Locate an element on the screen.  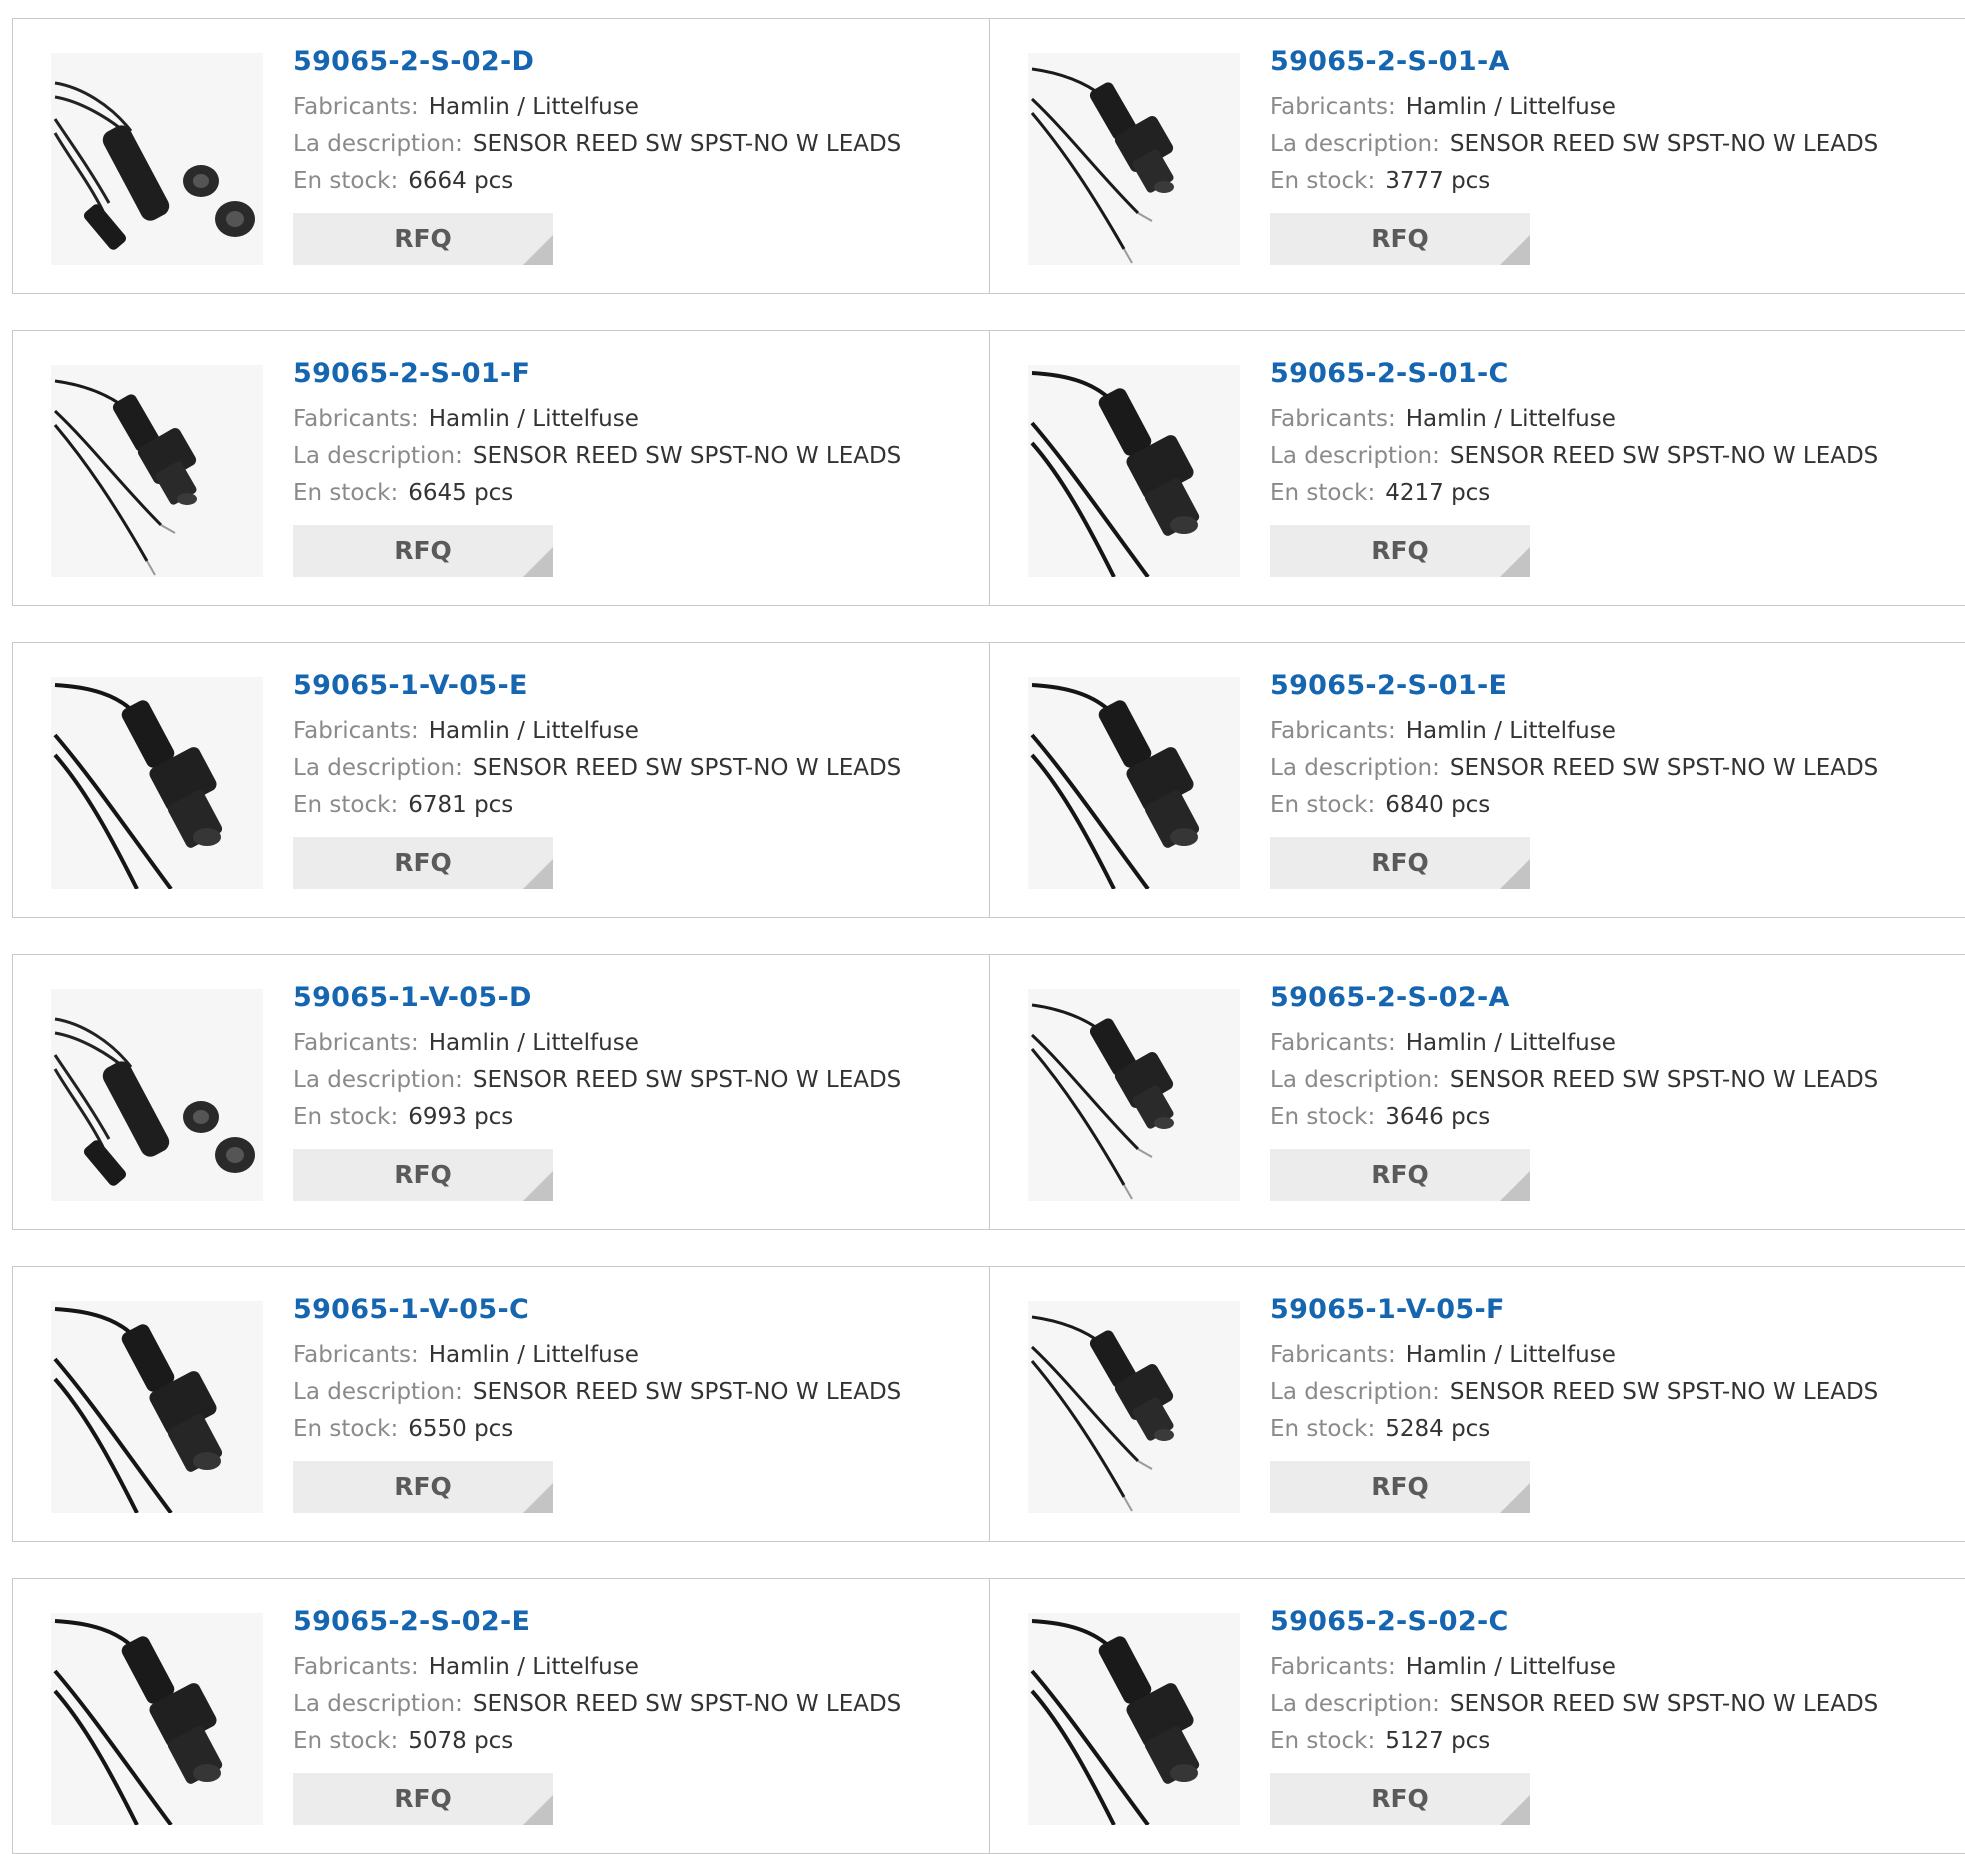
stock-line: En stock: 4217 pcs is located at coordinates (1574, 493).